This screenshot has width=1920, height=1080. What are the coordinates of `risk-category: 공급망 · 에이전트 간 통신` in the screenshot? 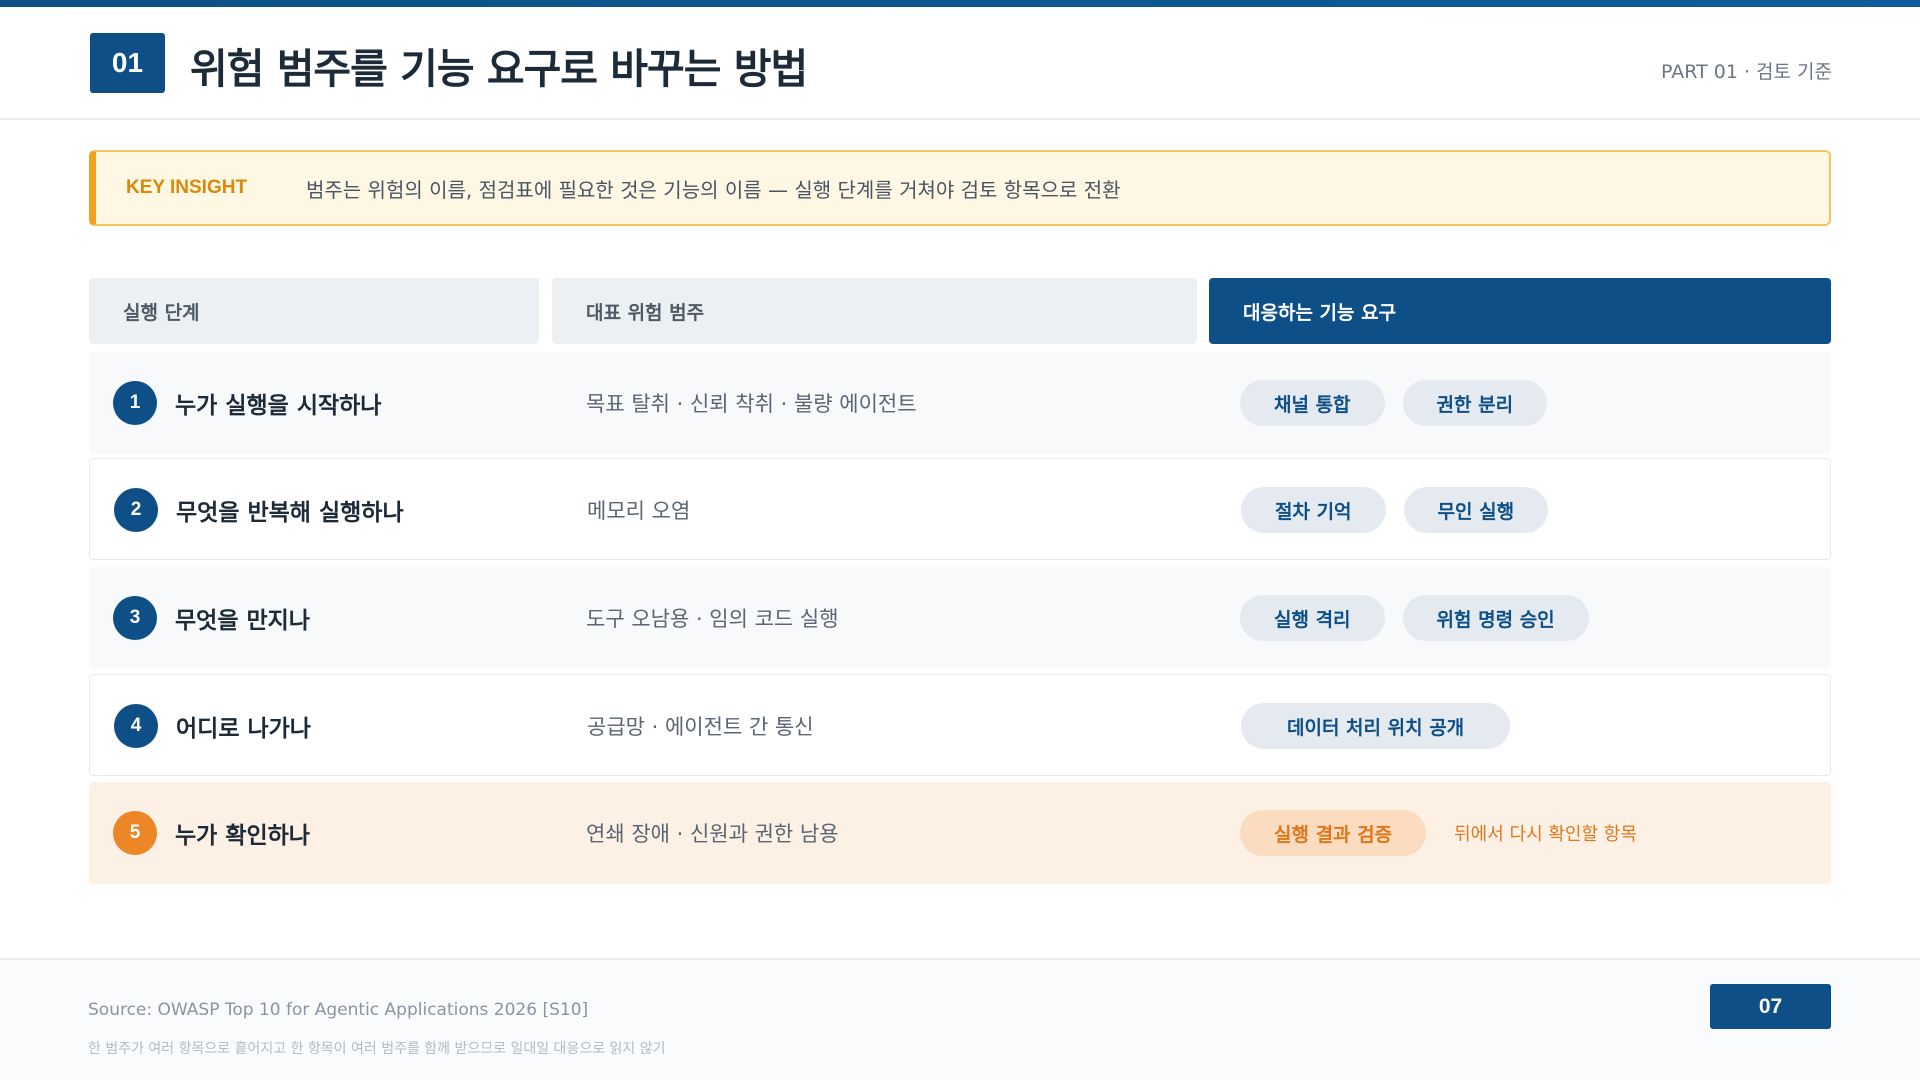 It's located at (700, 727).